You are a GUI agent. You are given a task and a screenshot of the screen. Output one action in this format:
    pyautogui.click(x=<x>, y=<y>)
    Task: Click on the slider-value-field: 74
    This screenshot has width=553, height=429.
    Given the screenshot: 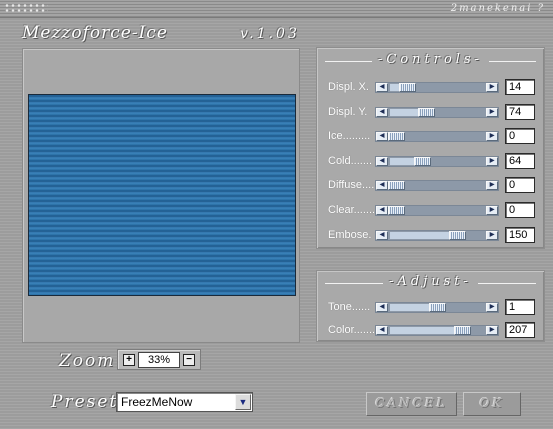 What is the action you would take?
    pyautogui.click(x=520, y=111)
    